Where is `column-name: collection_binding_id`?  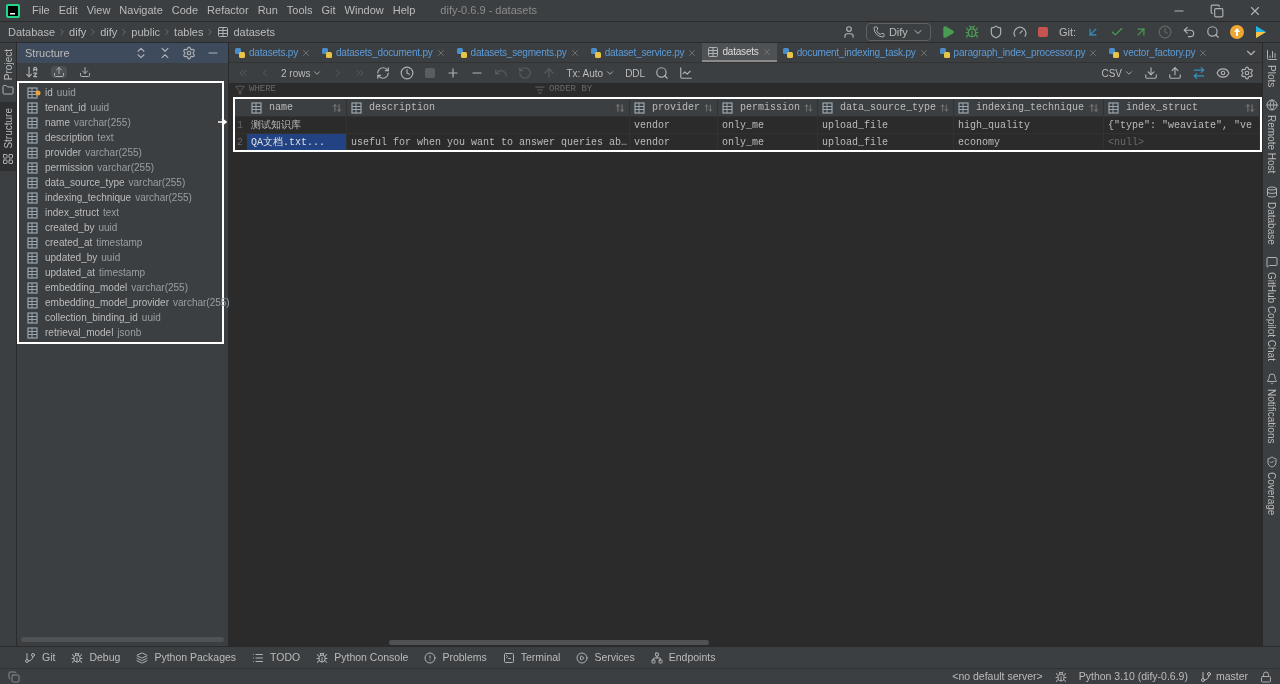 column-name: collection_binding_id is located at coordinates (91, 317).